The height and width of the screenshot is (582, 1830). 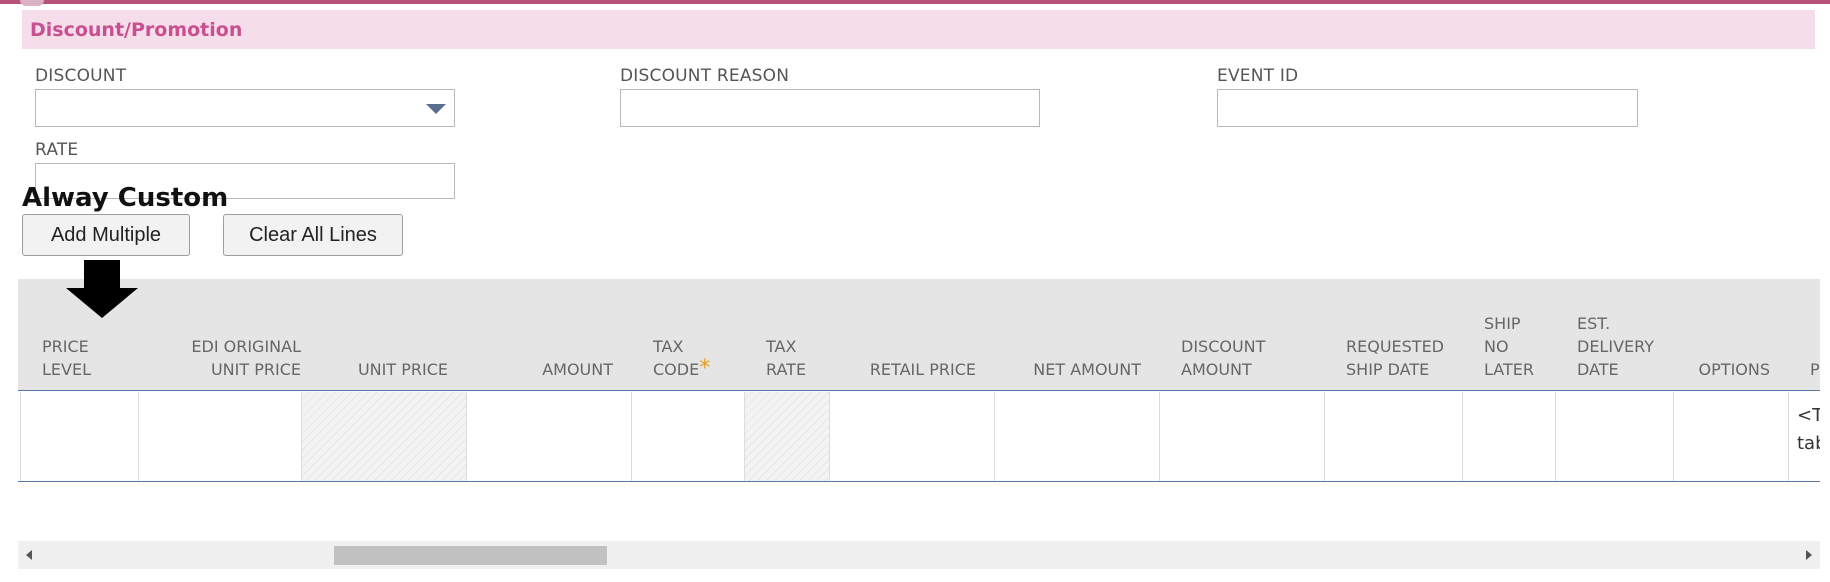 I want to click on col-label: NO, so click(x=1496, y=346).